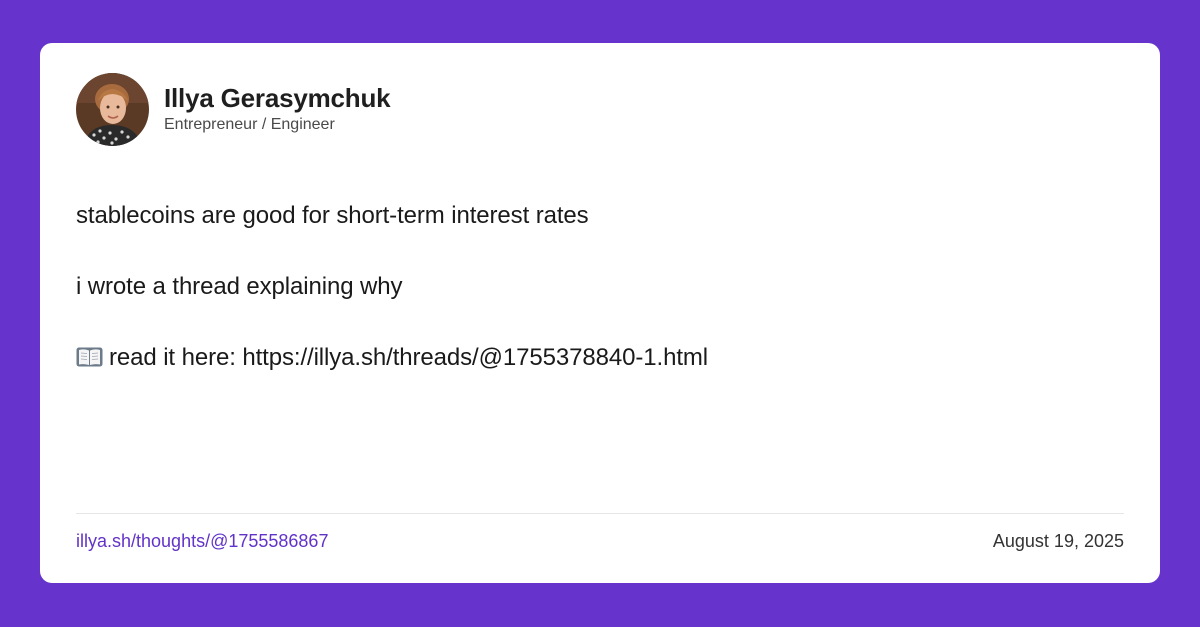  What do you see at coordinates (600, 513) in the screenshot?
I see `footer-divider` at bounding box center [600, 513].